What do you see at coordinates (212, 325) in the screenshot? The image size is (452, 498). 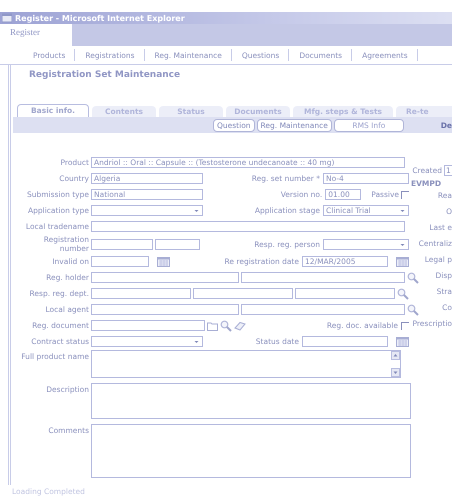 I see `folder-icon` at bounding box center [212, 325].